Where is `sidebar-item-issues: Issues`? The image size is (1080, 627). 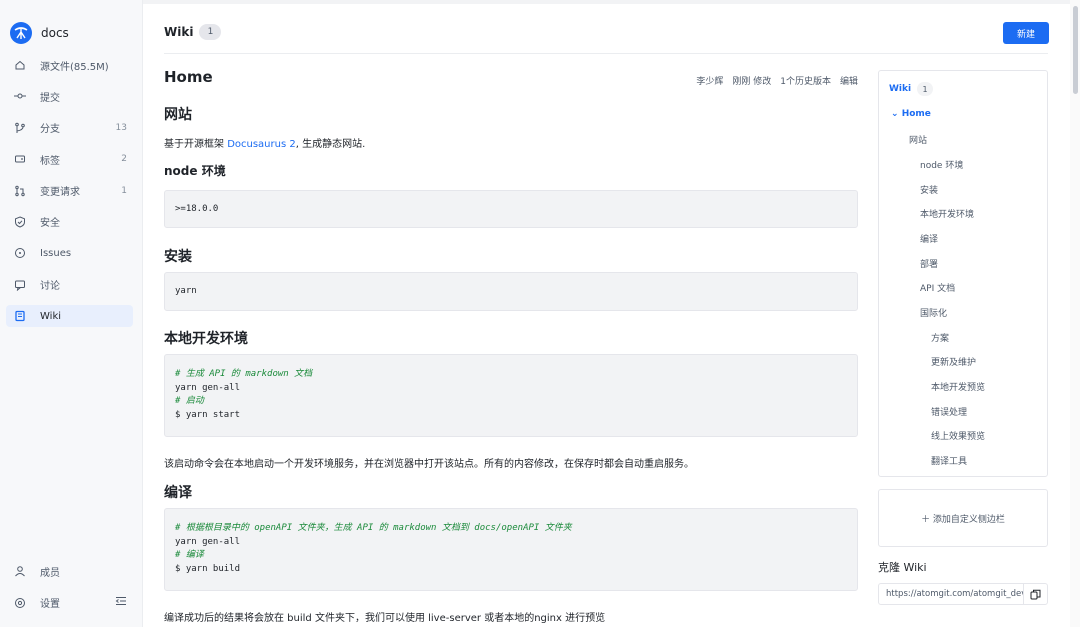 sidebar-item-issues: Issues is located at coordinates (69, 253).